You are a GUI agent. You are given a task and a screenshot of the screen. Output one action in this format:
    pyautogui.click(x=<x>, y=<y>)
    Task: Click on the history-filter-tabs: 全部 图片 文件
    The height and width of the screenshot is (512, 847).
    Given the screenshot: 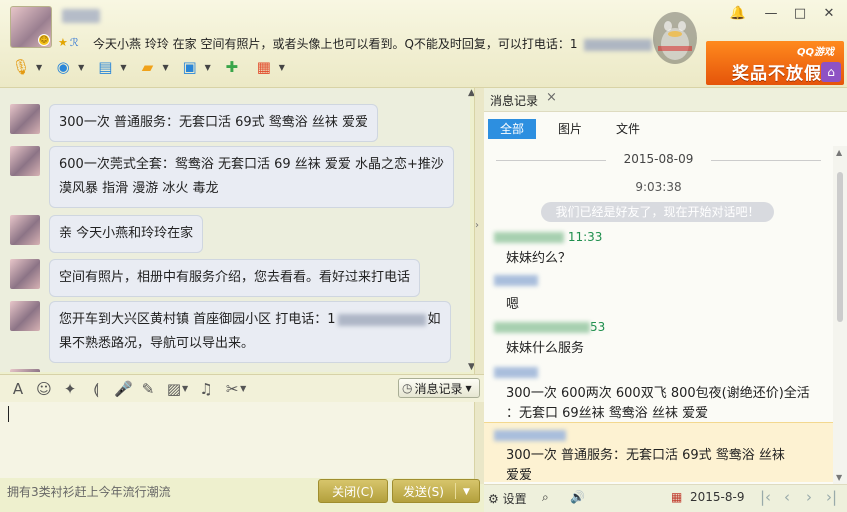 What is the action you would take?
    pyautogui.click(x=575, y=129)
    